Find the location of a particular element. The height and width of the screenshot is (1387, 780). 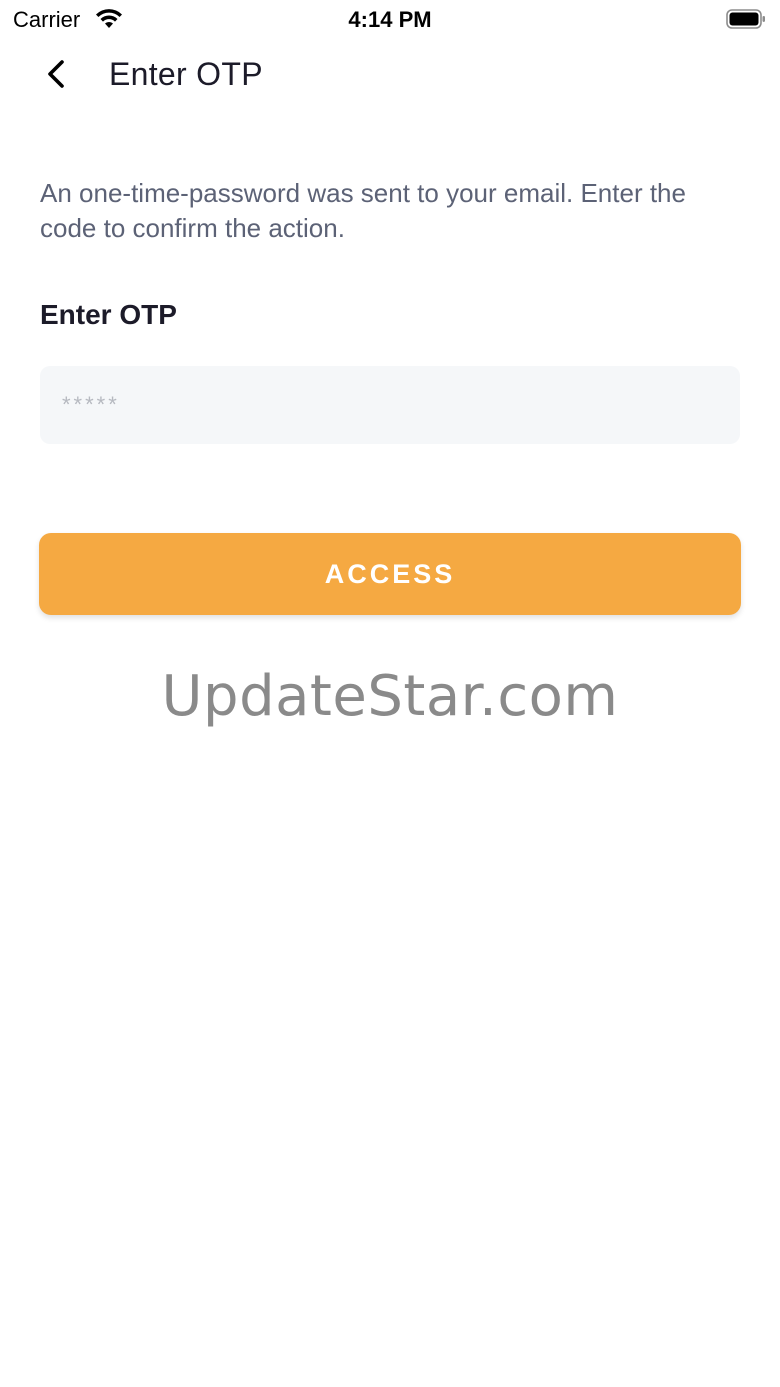

access-button: ACCESS is located at coordinates (390, 574).